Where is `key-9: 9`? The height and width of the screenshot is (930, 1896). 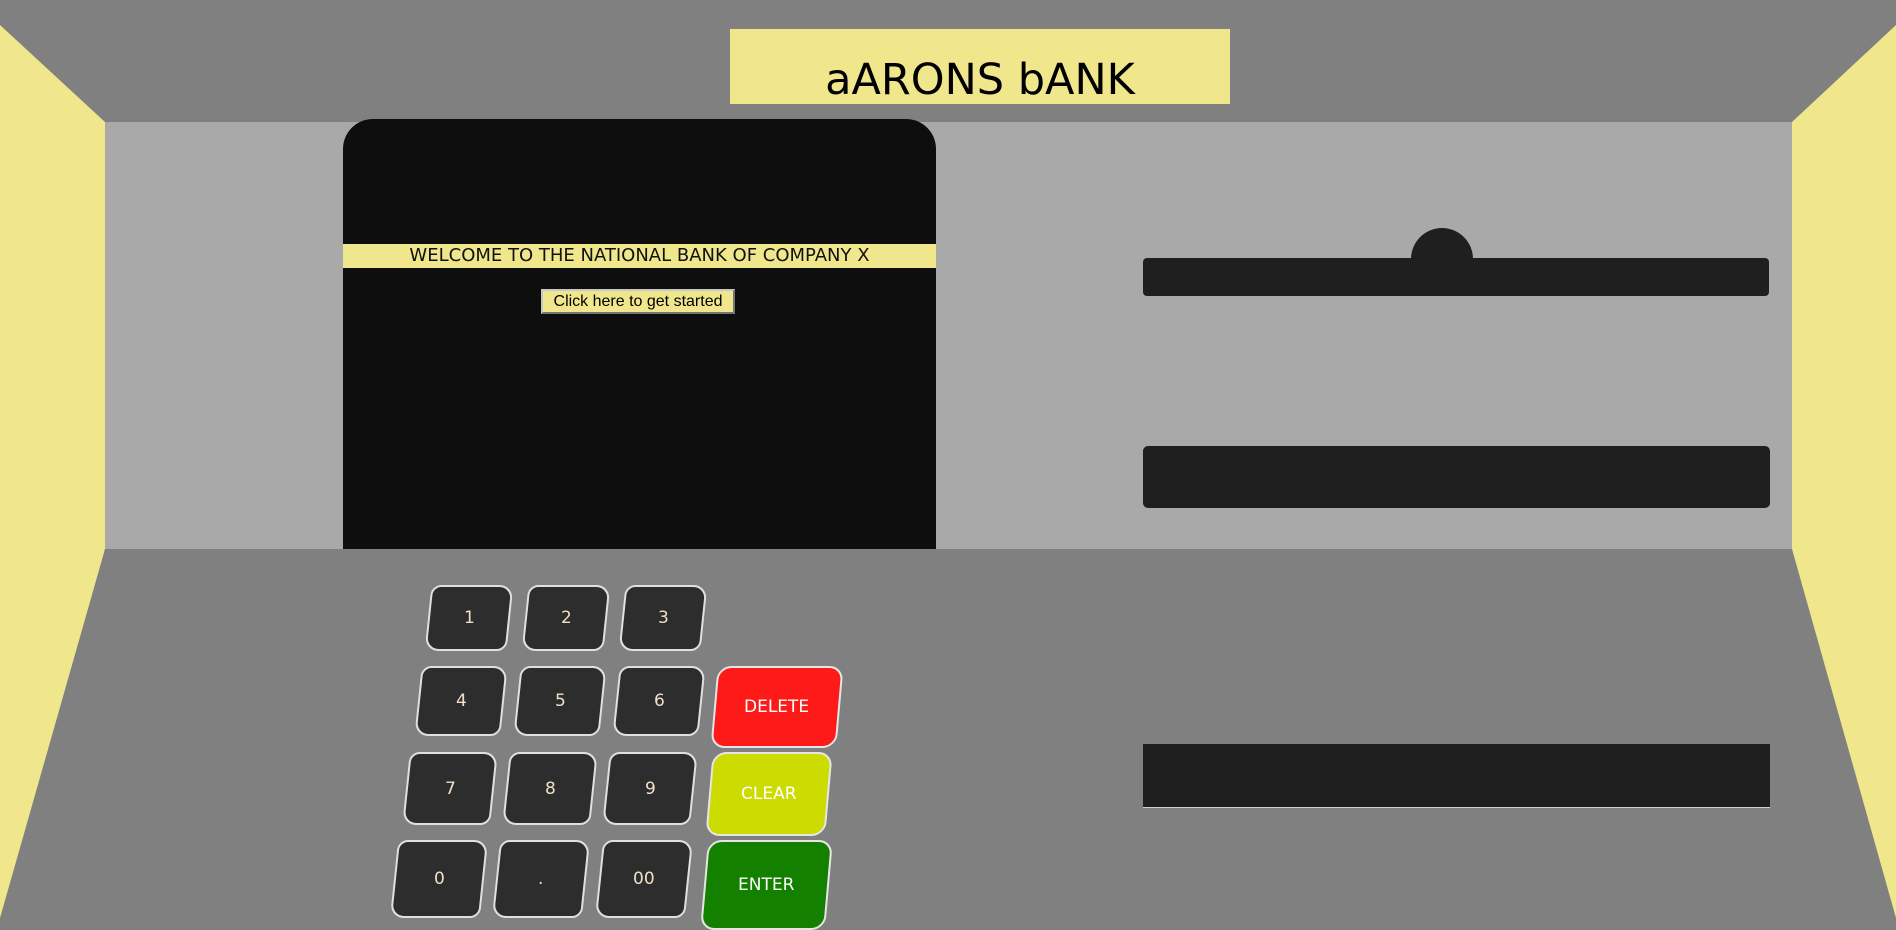 key-9: 9 is located at coordinates (650, 788).